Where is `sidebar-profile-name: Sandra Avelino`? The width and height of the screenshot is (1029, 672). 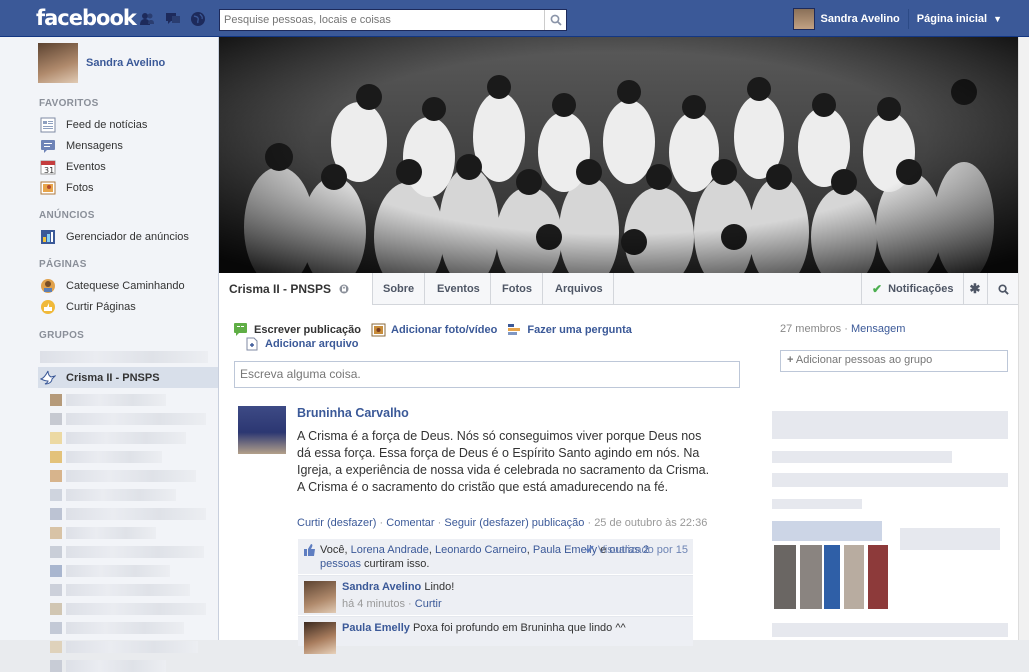
sidebar-profile-name: Sandra Avelino is located at coordinates (125, 63).